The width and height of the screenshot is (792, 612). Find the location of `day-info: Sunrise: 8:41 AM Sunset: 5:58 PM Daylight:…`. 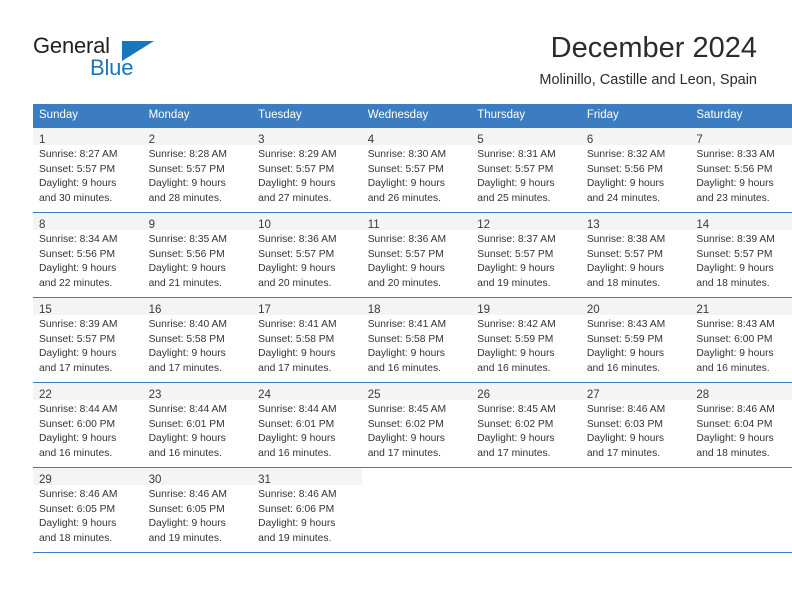

day-info: Sunrise: 8:41 AM Sunset: 5:58 PM Daylight:… is located at coordinates (417, 345).